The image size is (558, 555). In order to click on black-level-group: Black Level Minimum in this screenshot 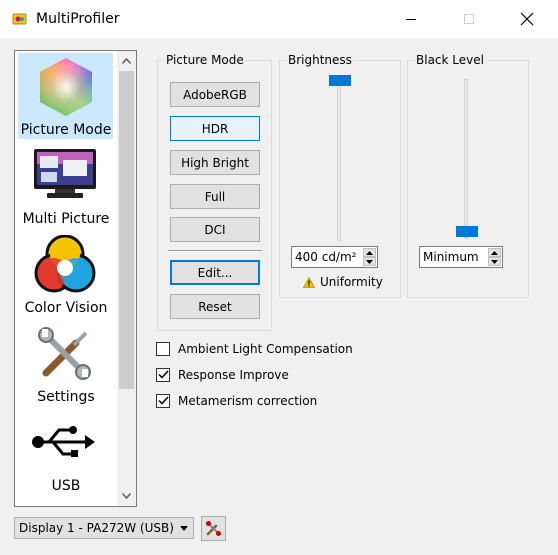, I will do `click(468, 175)`.